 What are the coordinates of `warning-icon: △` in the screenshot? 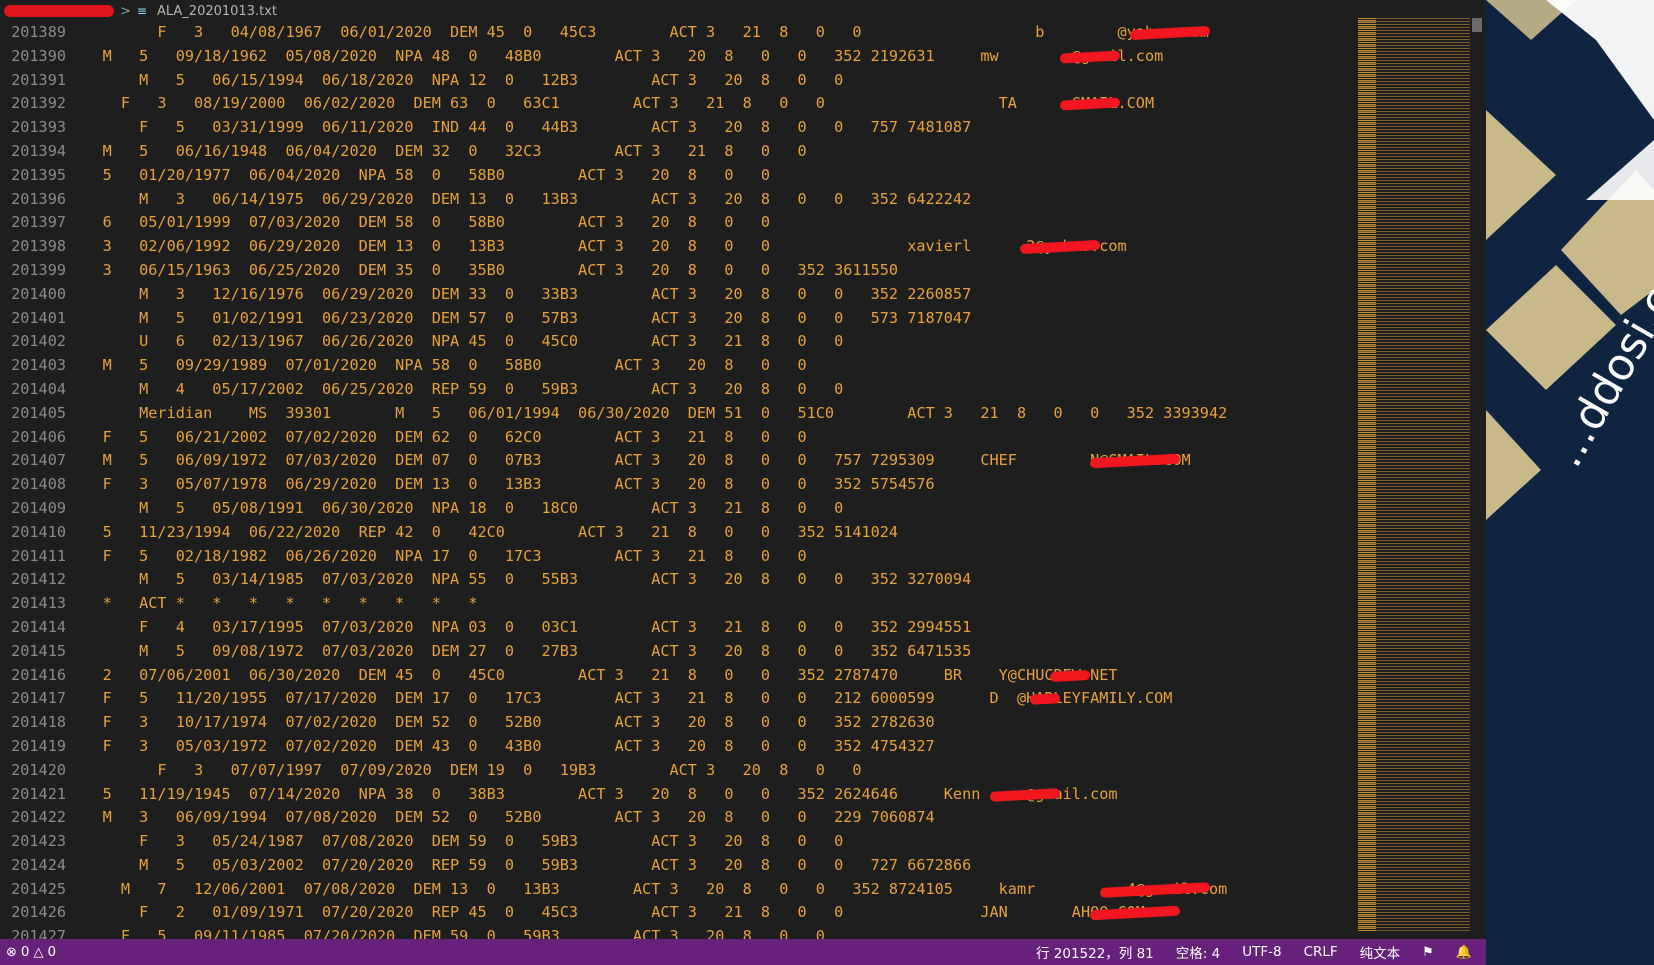 It's located at (39, 952).